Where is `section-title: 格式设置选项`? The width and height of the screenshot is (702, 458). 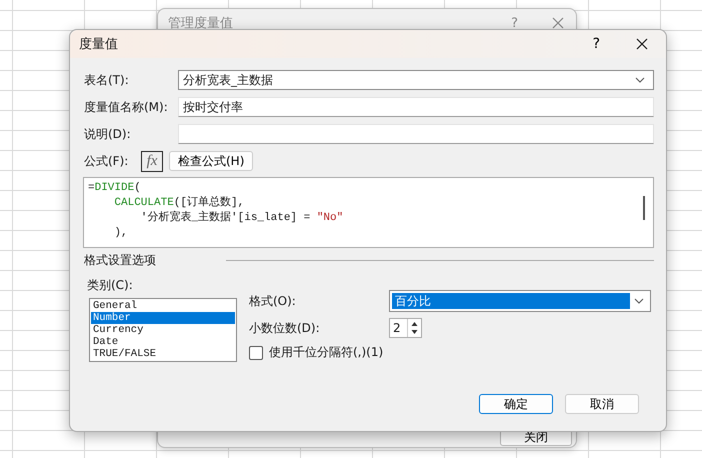
section-title: 格式设置选项 is located at coordinates (120, 260).